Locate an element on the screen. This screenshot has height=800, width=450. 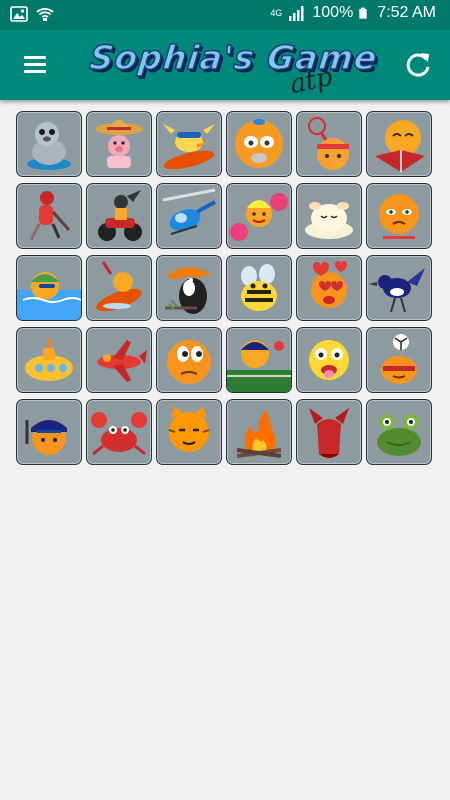
police-face-icon is located at coordinates (46, 437).